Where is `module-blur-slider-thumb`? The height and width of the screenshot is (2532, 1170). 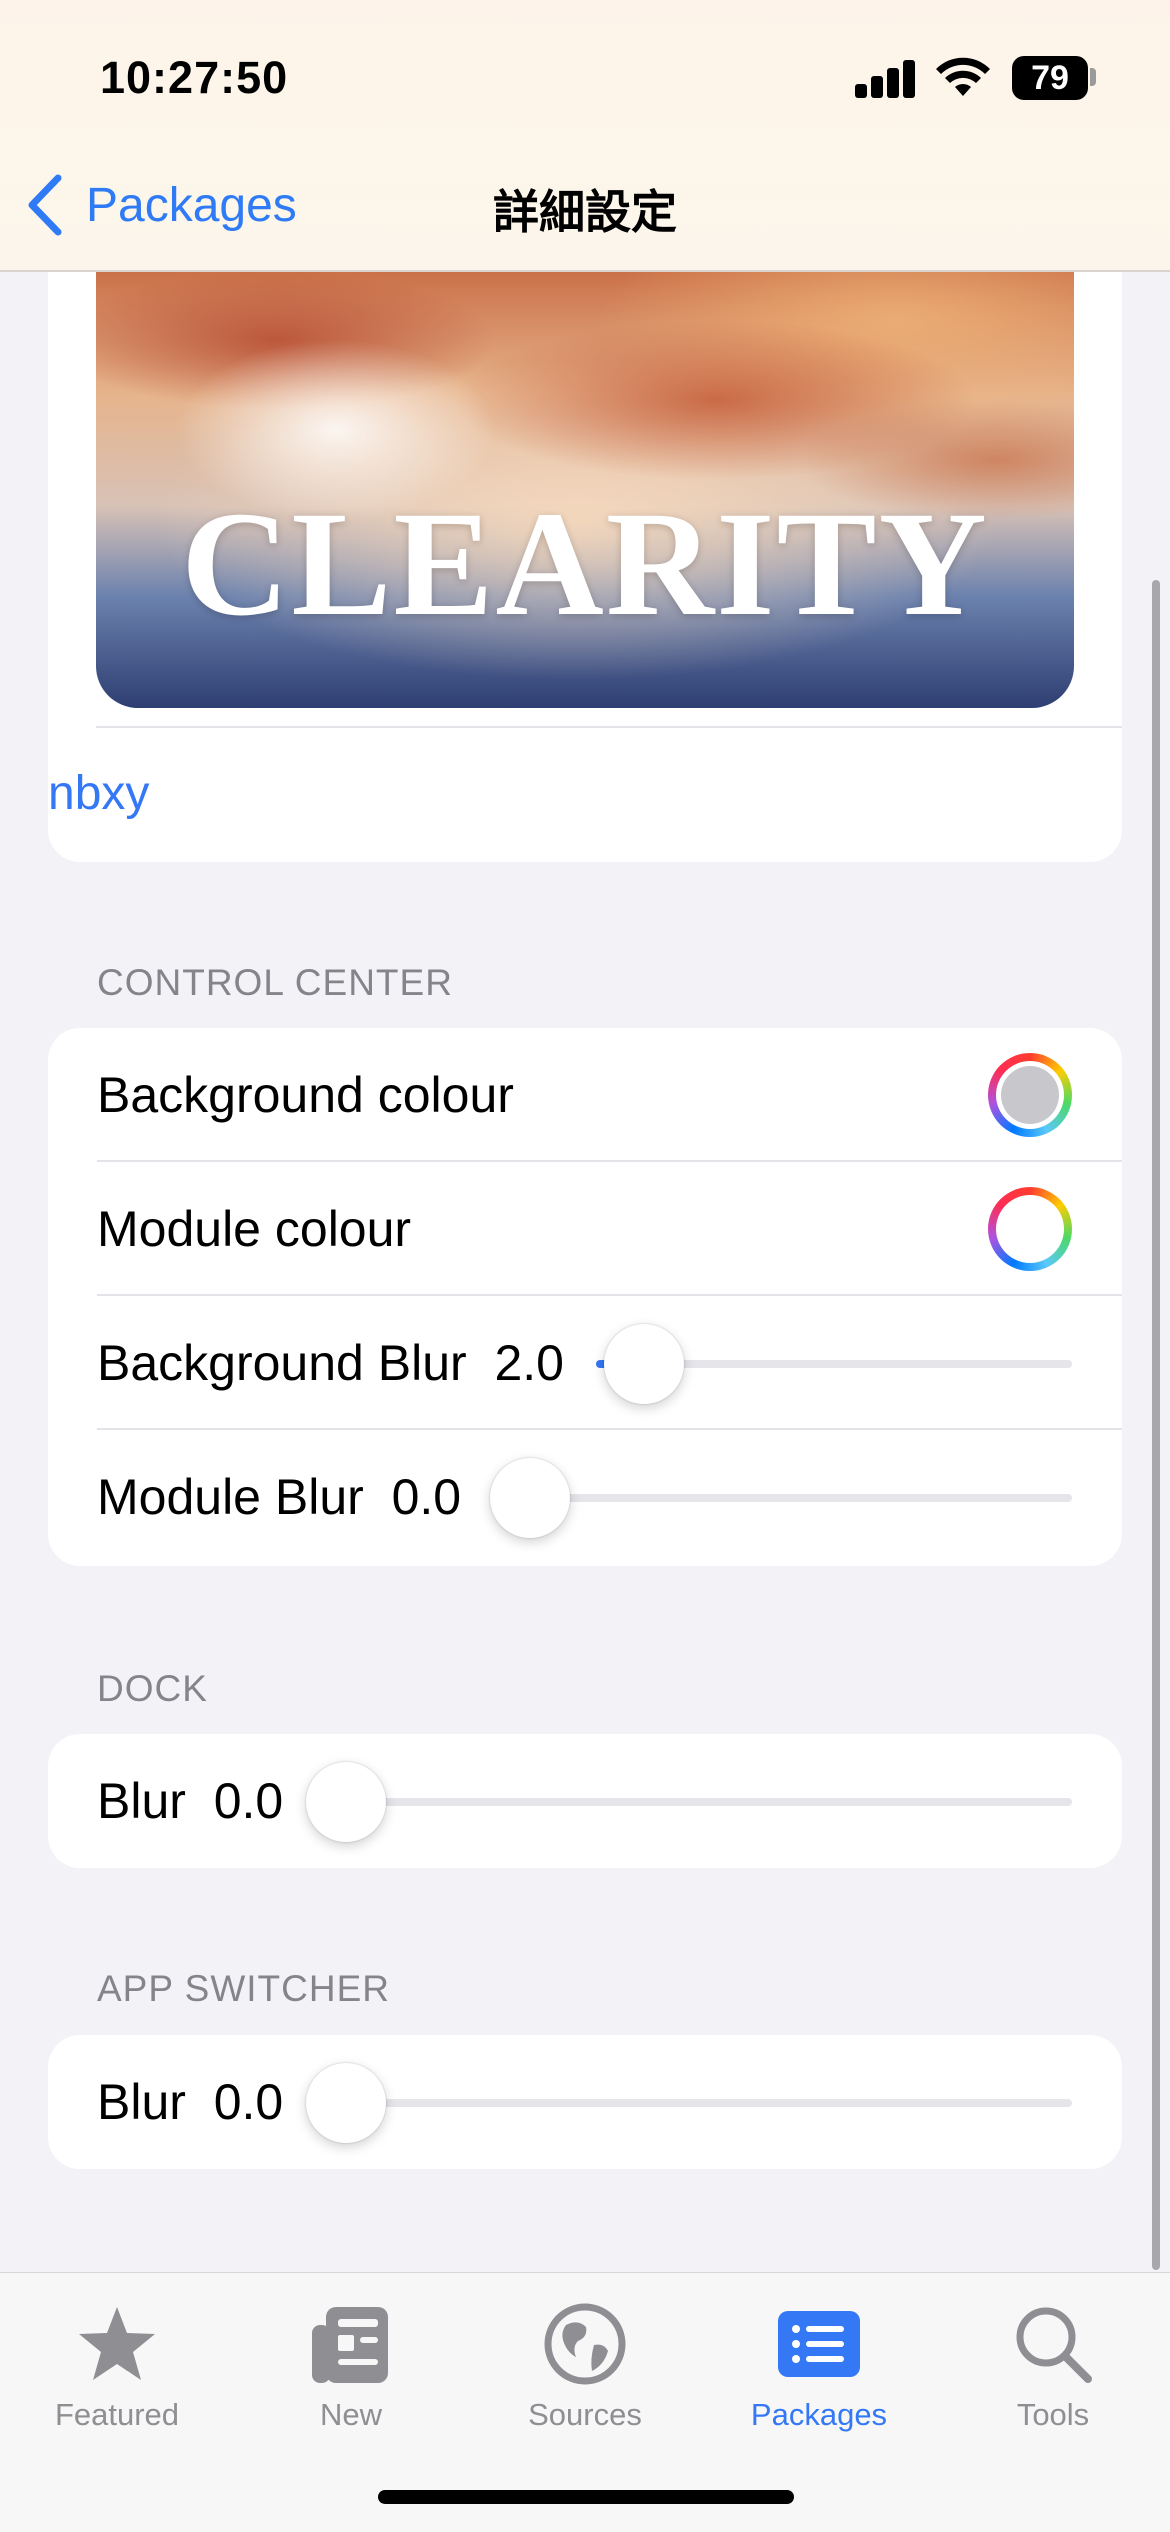
module-blur-slider-thumb is located at coordinates (530, 1498).